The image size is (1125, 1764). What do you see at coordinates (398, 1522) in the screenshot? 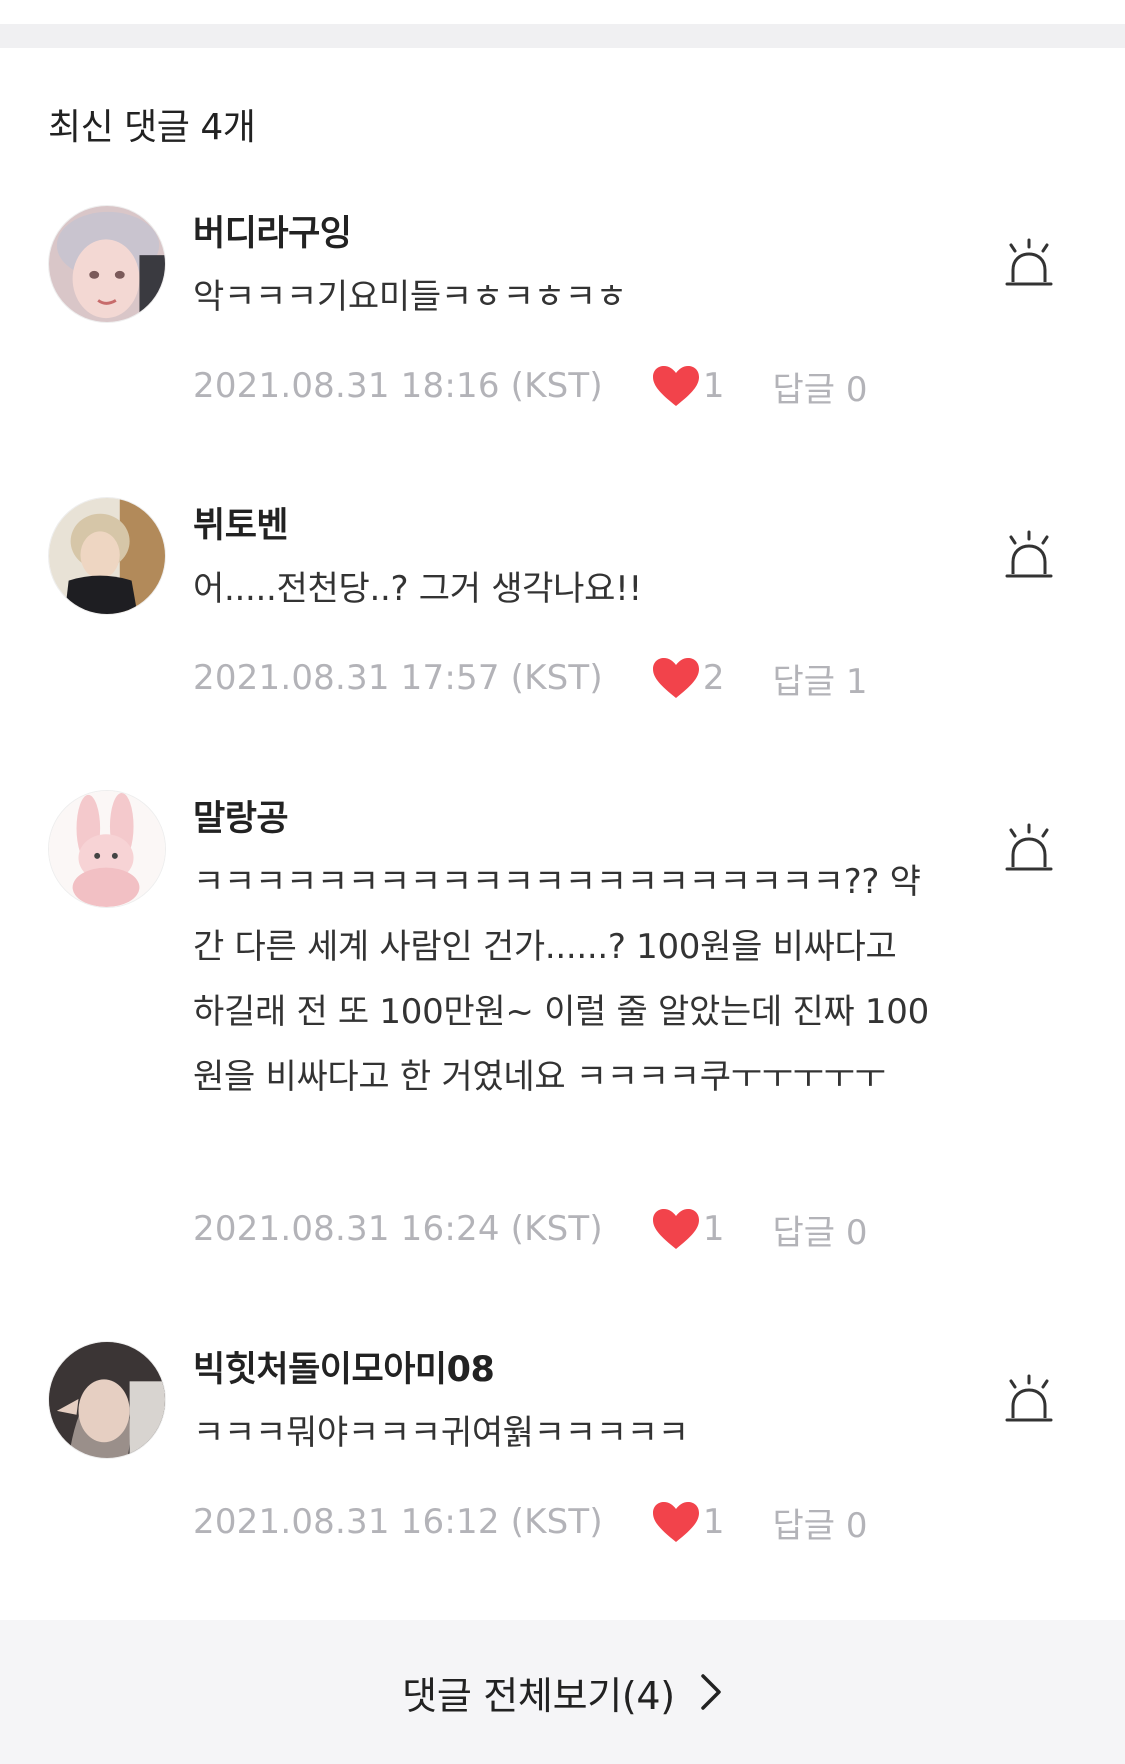
I see `comment-date: 2021.08.31 16:12 (KST)` at bounding box center [398, 1522].